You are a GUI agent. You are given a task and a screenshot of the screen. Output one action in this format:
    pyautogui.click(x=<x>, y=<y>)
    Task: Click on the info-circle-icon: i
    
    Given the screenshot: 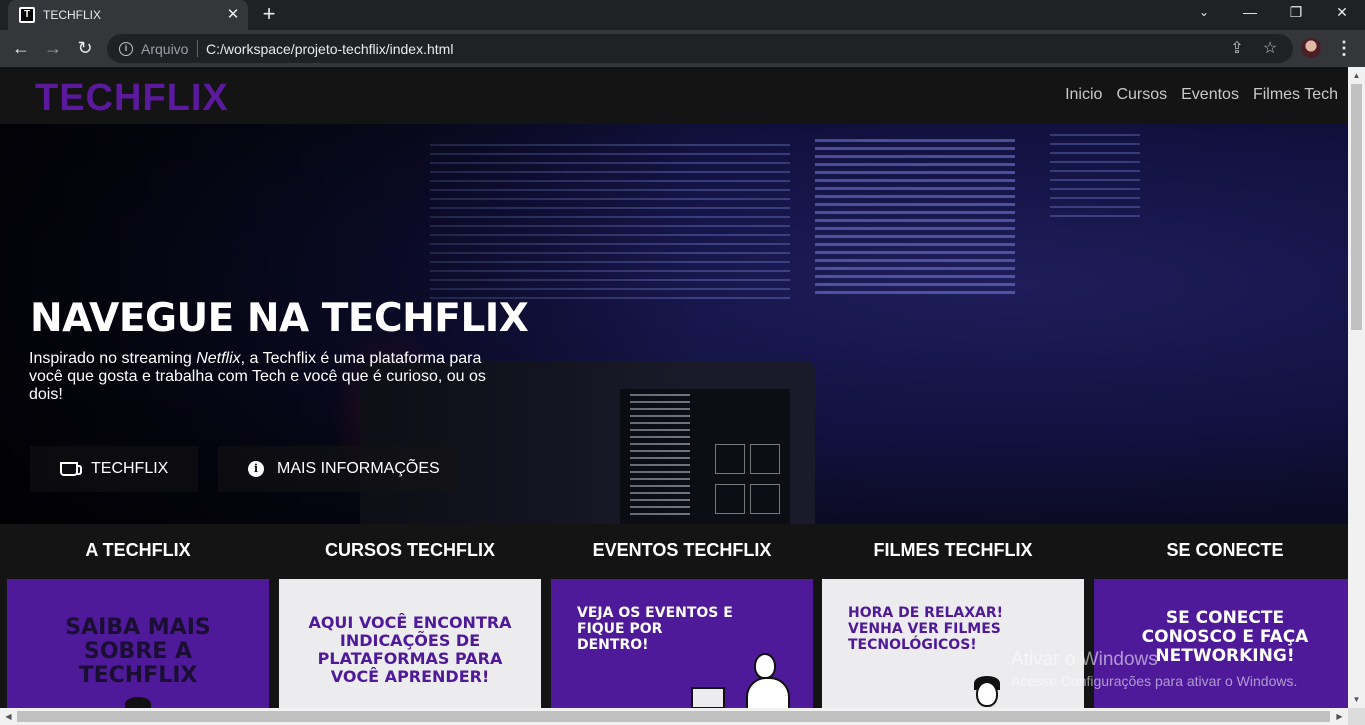 What is the action you would take?
    pyautogui.click(x=256, y=469)
    